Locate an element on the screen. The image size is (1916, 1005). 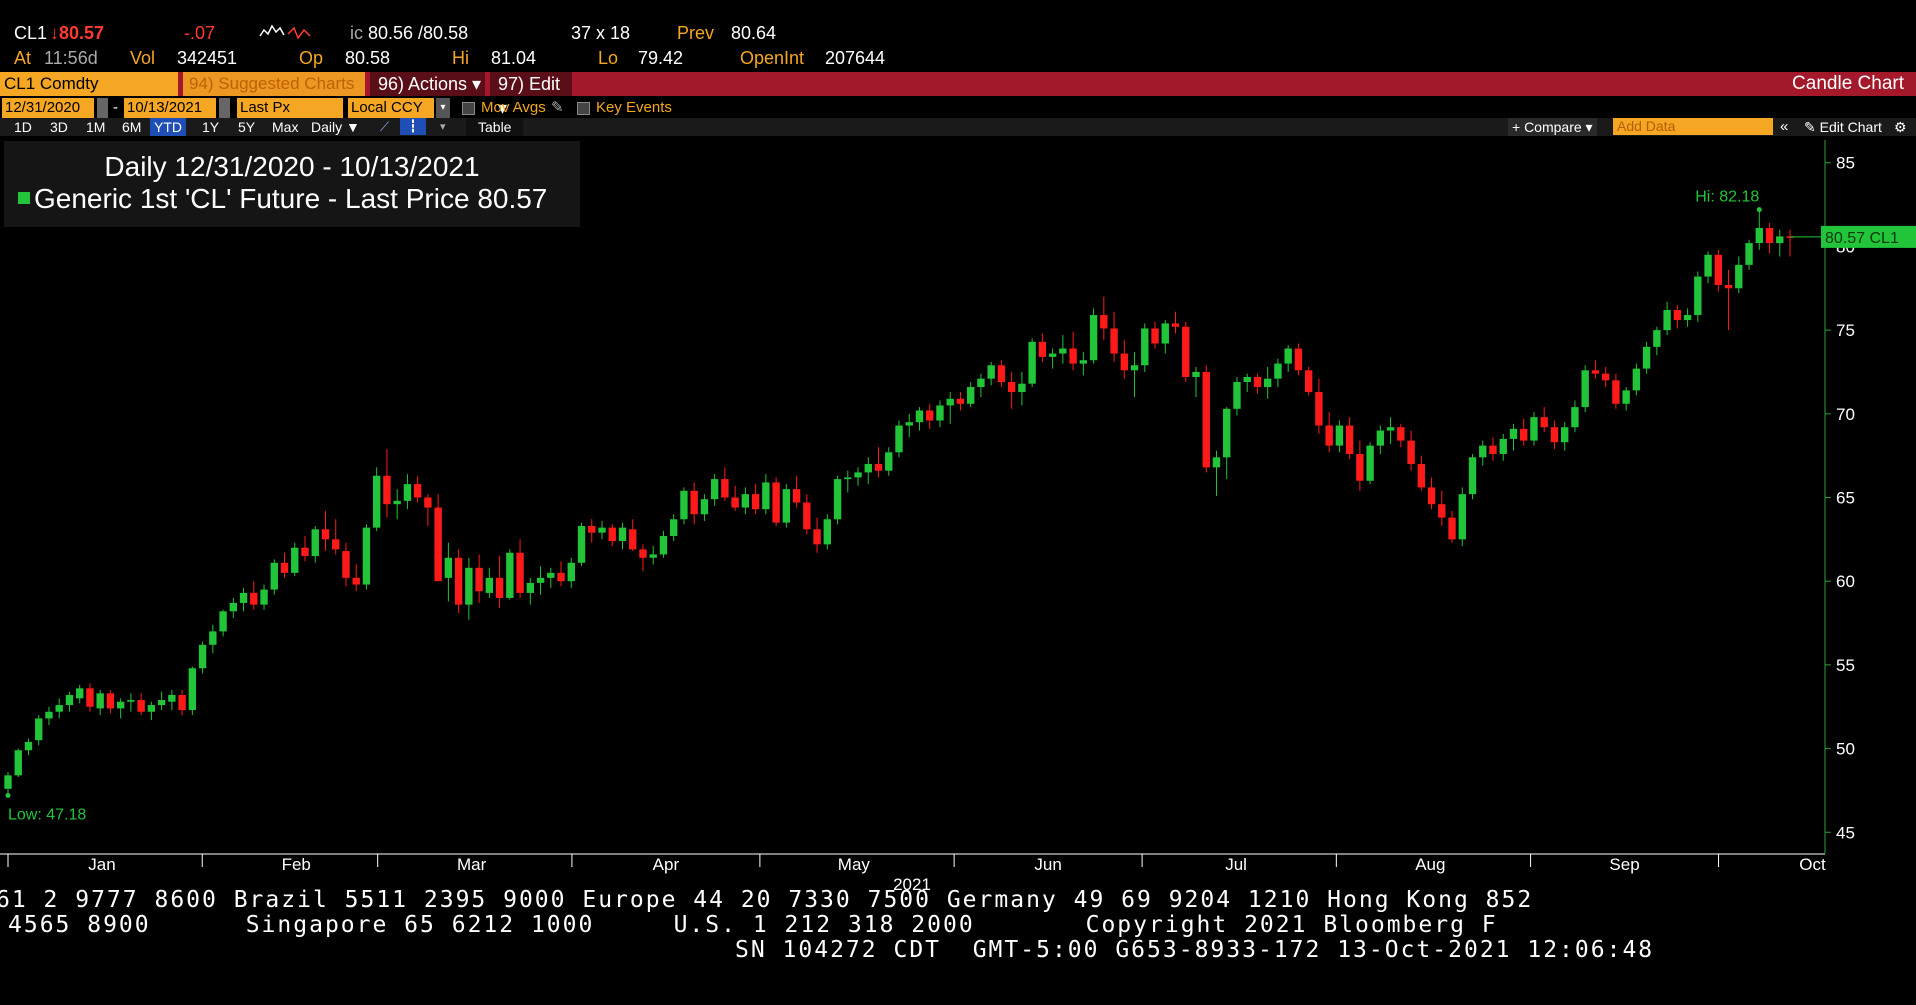
price-change: -.07 is located at coordinates (200, 33).